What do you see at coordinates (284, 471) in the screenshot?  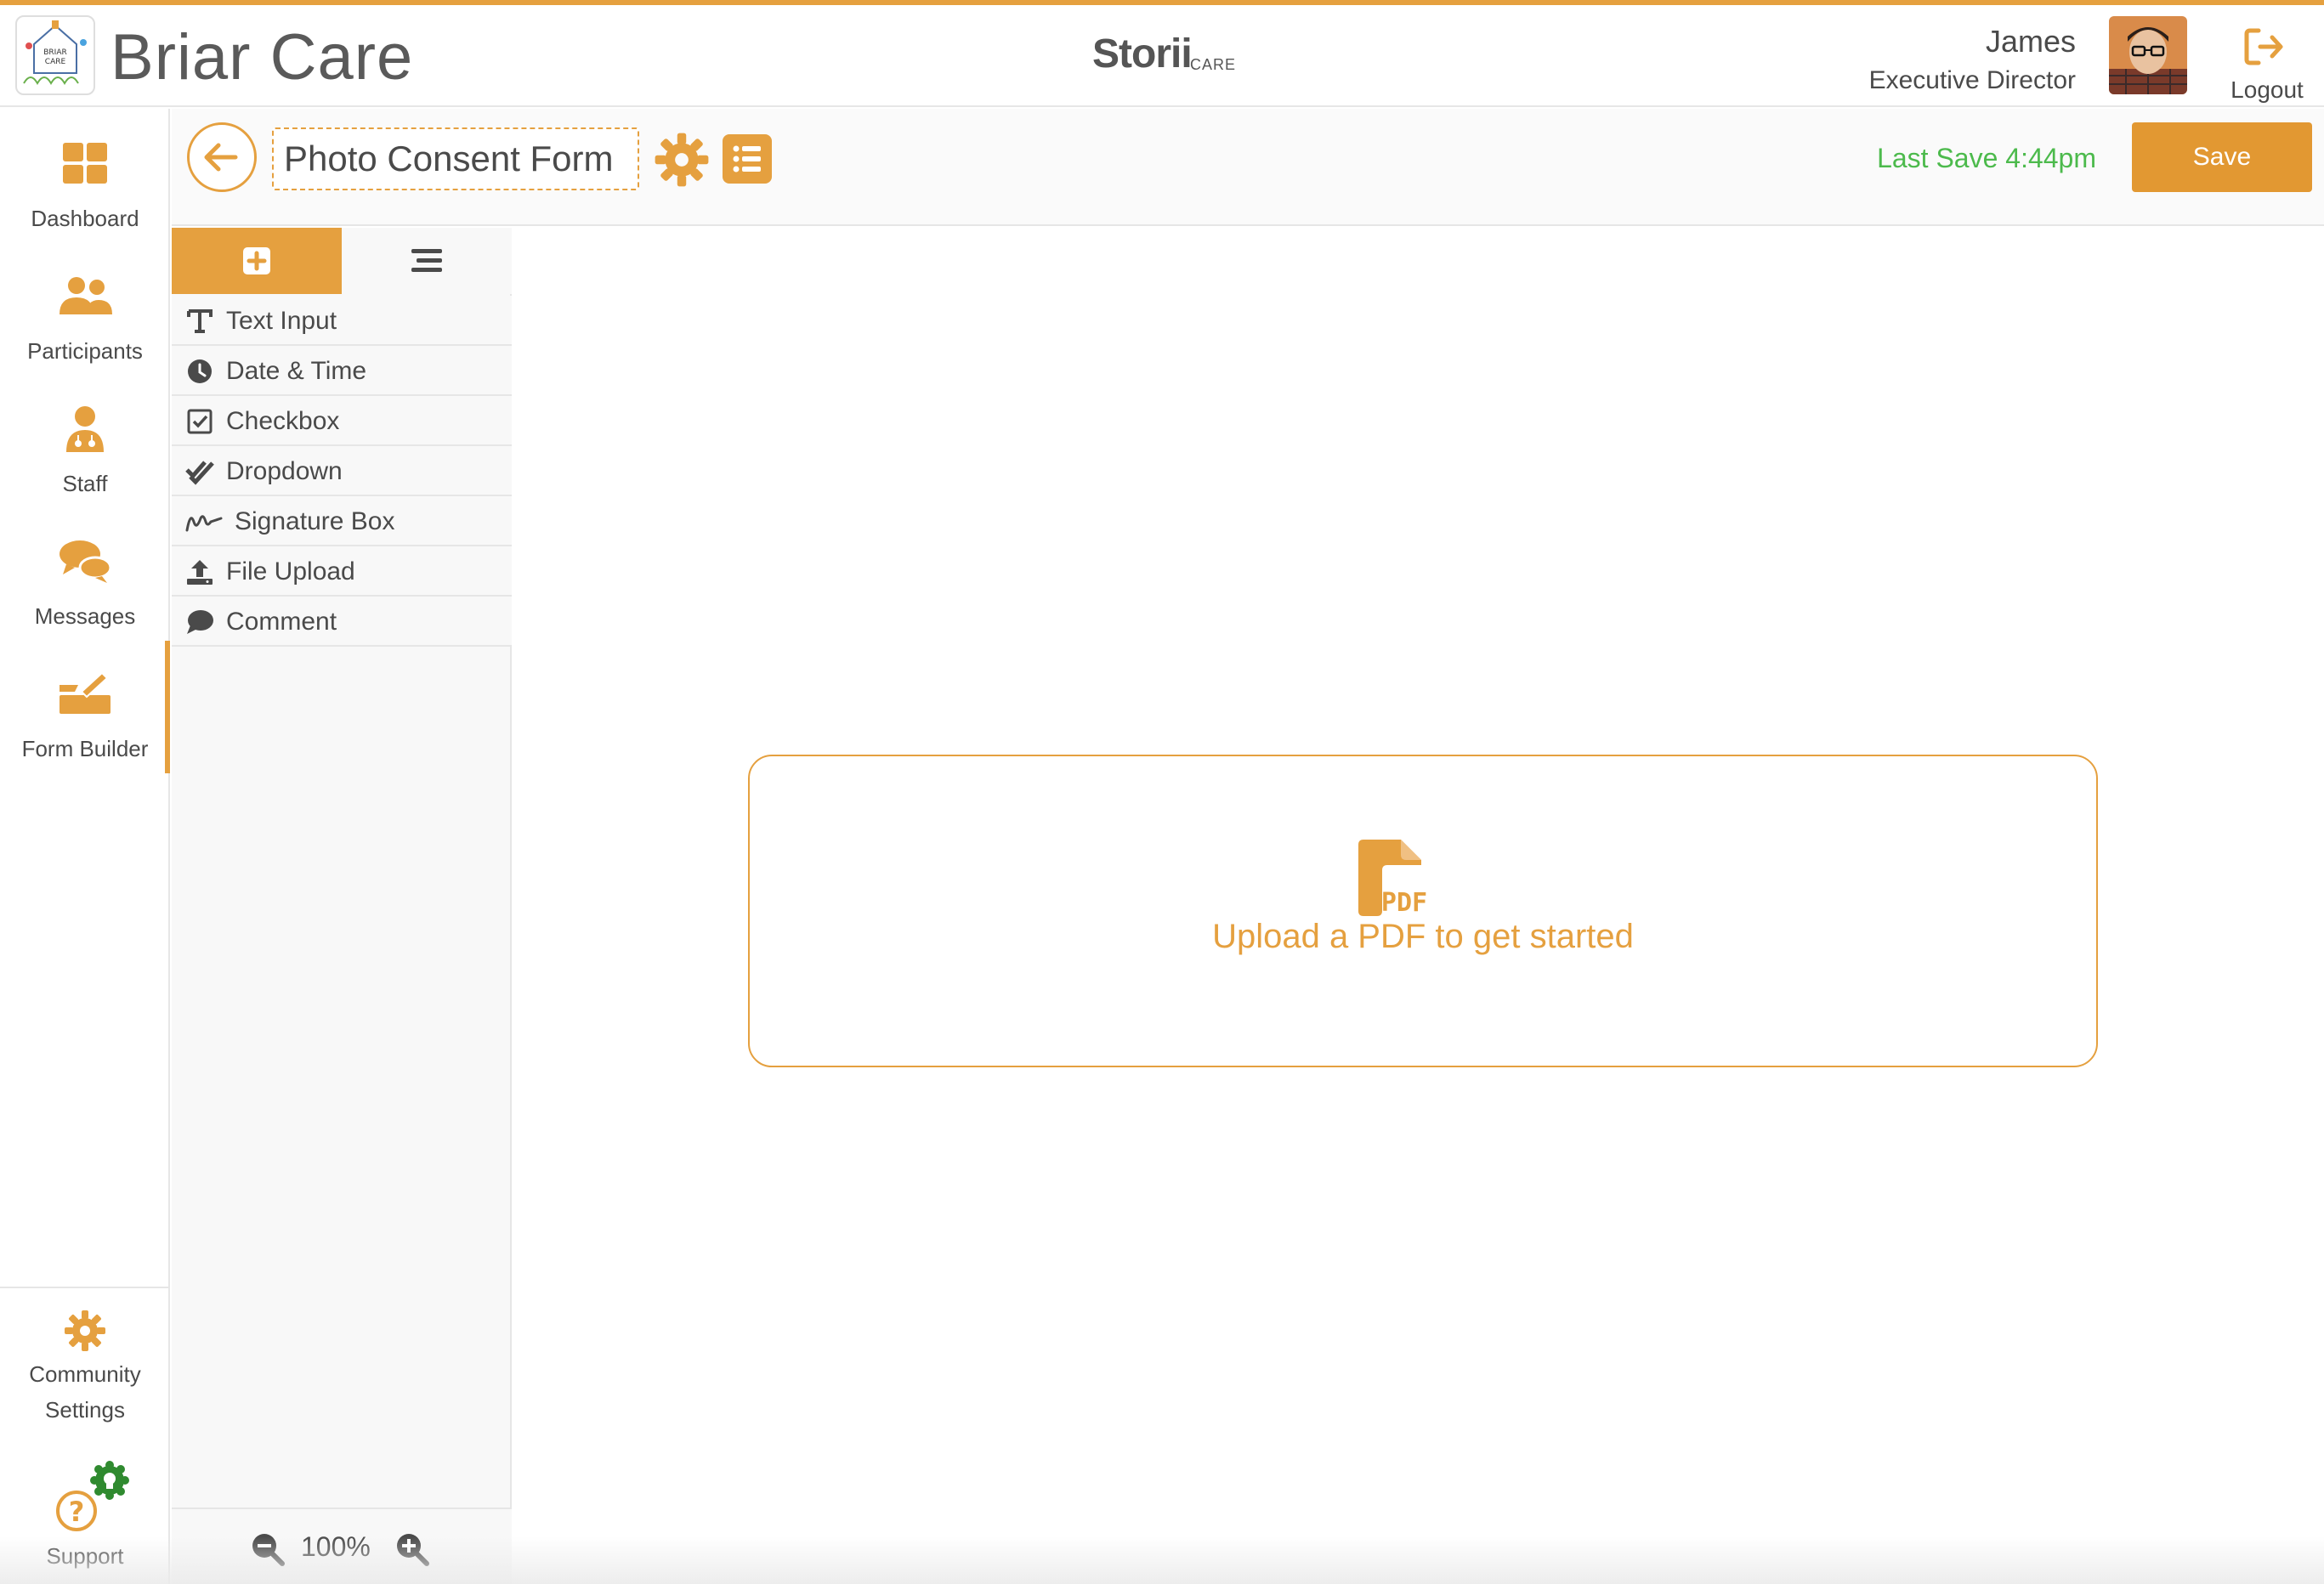 I see `component-label: Dropdown` at bounding box center [284, 471].